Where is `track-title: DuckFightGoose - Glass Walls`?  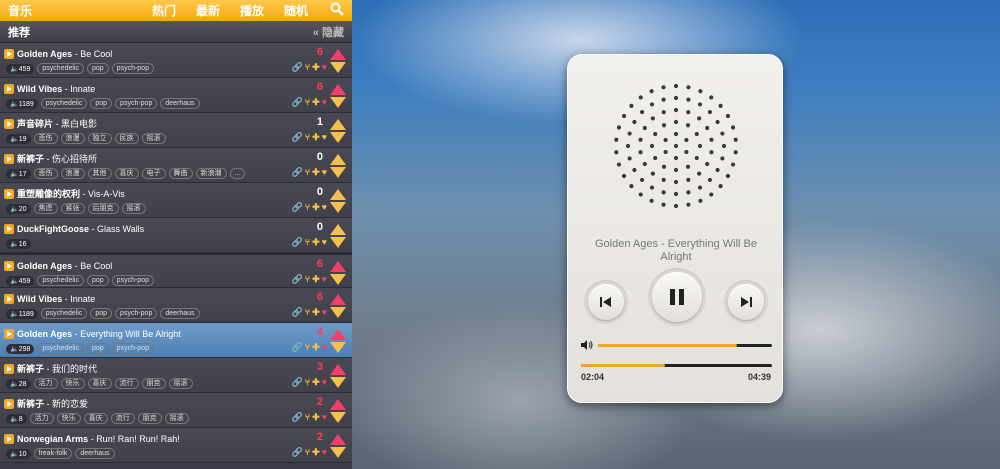
track-title: DuckFightGoose - Glass Walls is located at coordinates (80, 229).